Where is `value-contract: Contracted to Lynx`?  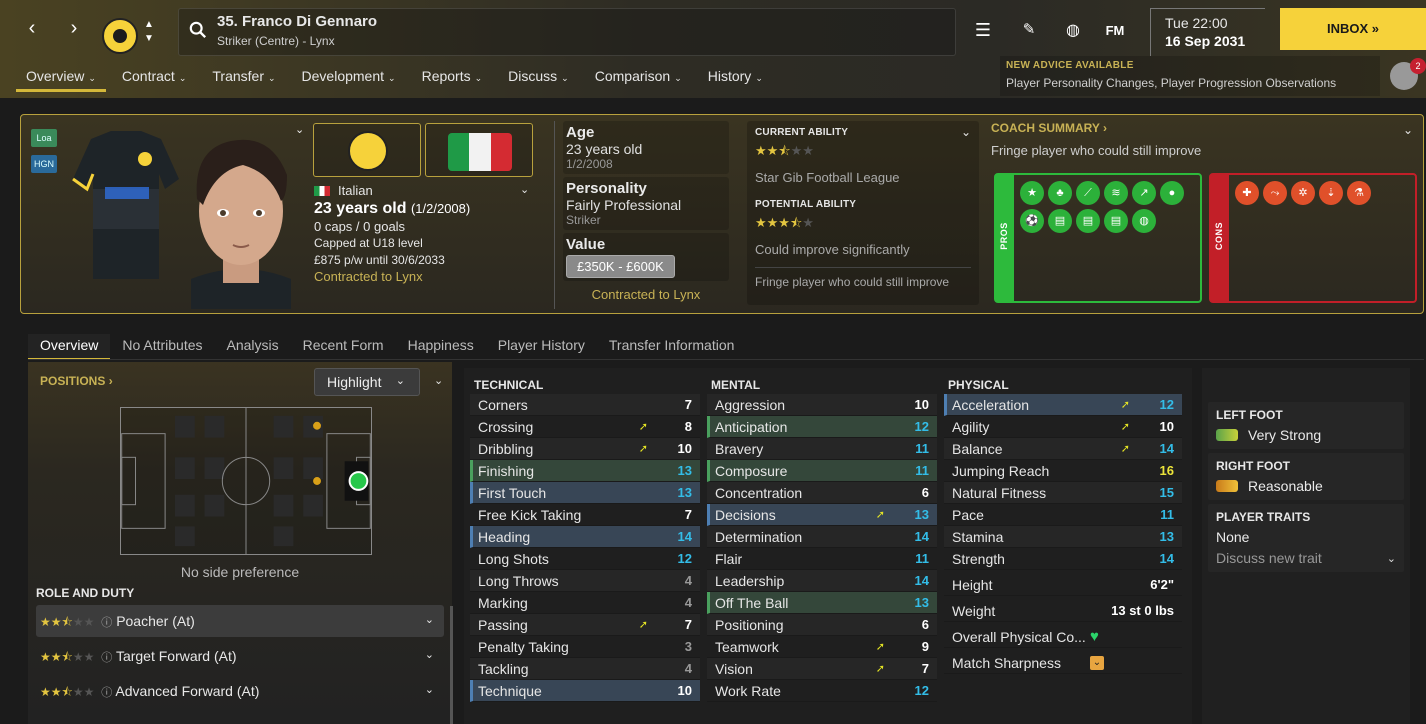
value-contract: Contracted to Lynx is located at coordinates (646, 294).